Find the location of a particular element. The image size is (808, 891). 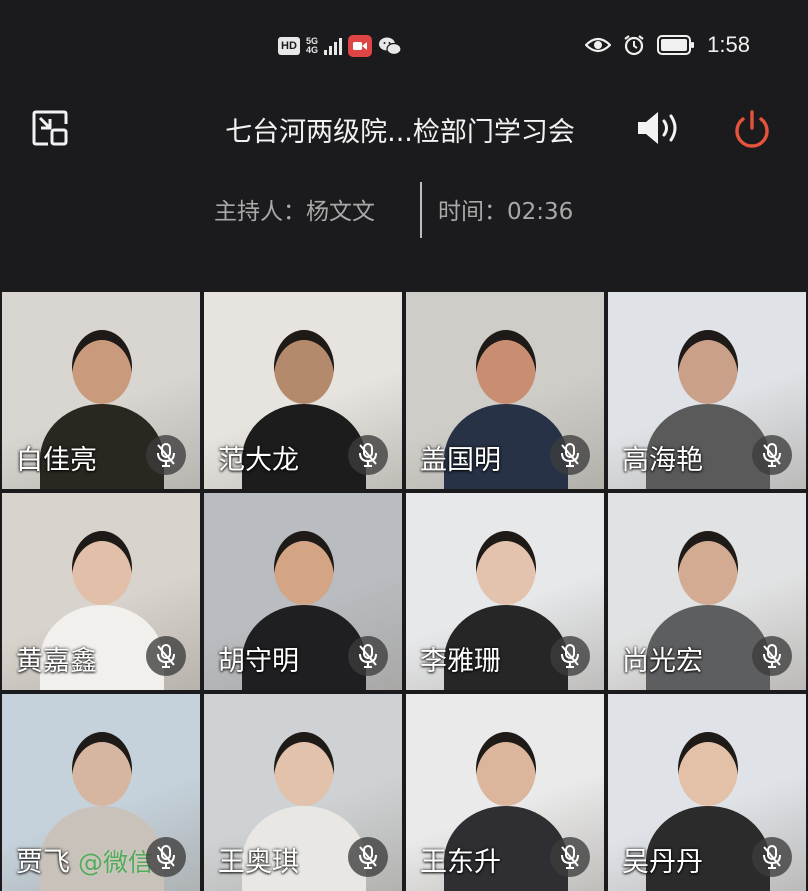

participant-tile: 黄嘉鑫 is located at coordinates (101, 591).